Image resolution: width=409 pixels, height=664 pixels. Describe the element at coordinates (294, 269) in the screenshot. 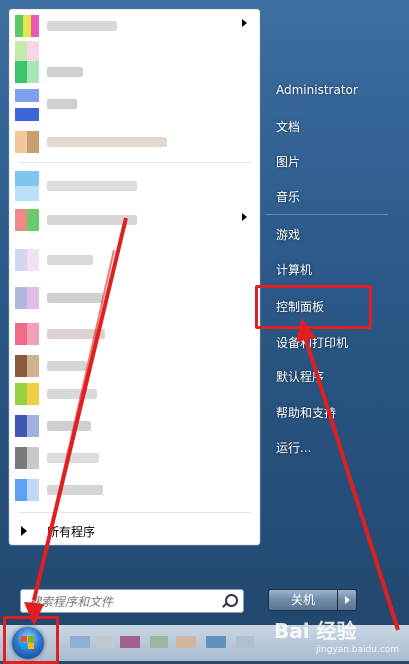

I see `right-item-computer: 计算机` at that location.